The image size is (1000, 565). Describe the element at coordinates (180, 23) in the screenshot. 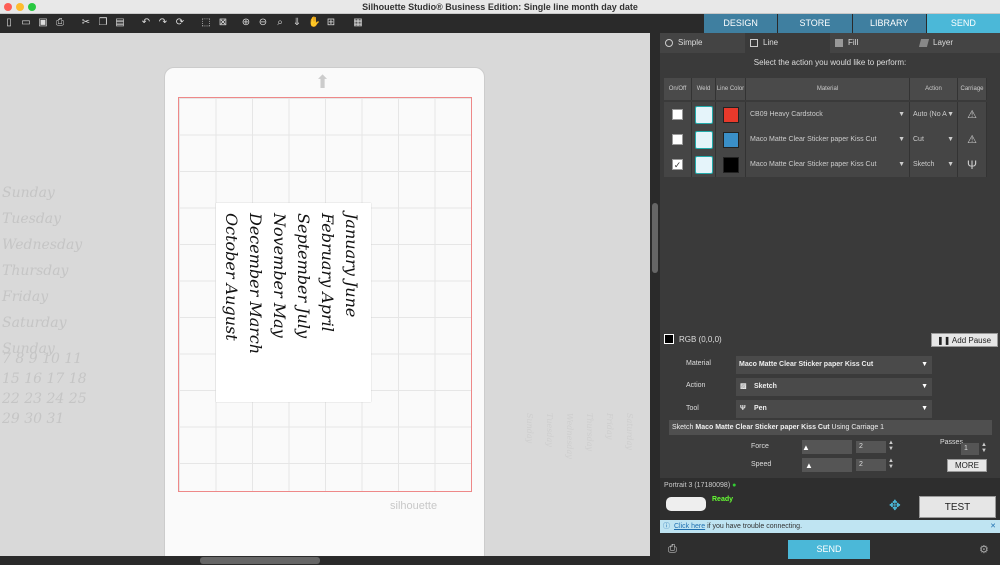

I see `redraw-icon: ⟳` at that location.